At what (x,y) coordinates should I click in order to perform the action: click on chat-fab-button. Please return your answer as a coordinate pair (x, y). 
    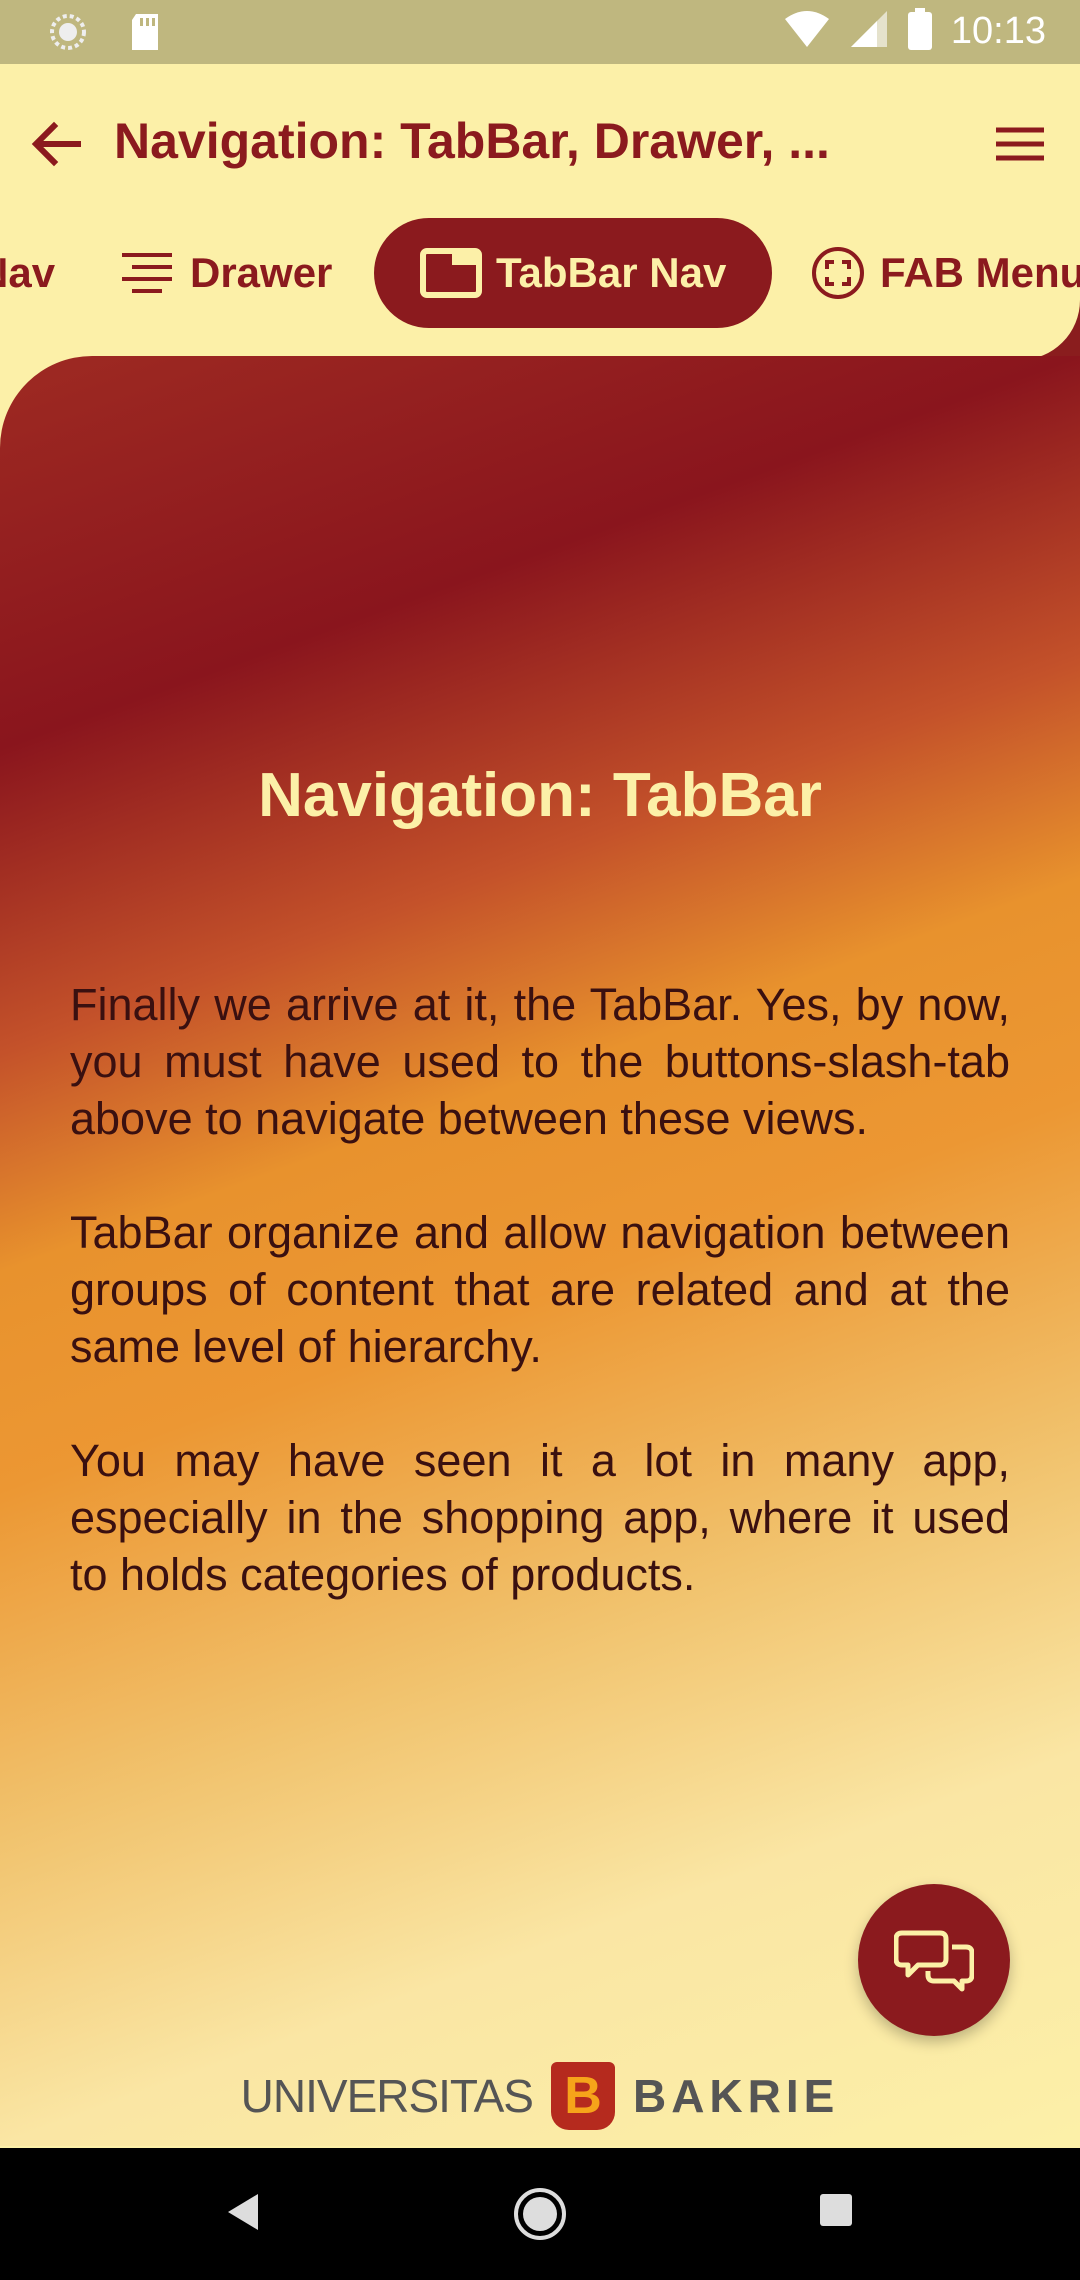
    Looking at the image, I should click on (934, 1960).